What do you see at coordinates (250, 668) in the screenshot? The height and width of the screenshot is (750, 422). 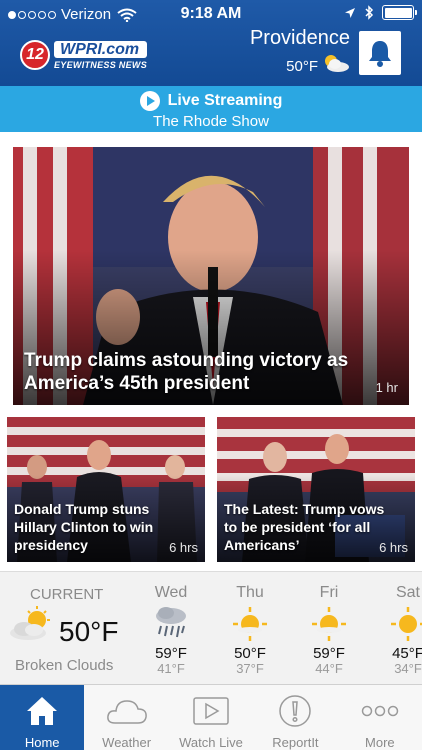 I see `forecast-low: 37°F` at bounding box center [250, 668].